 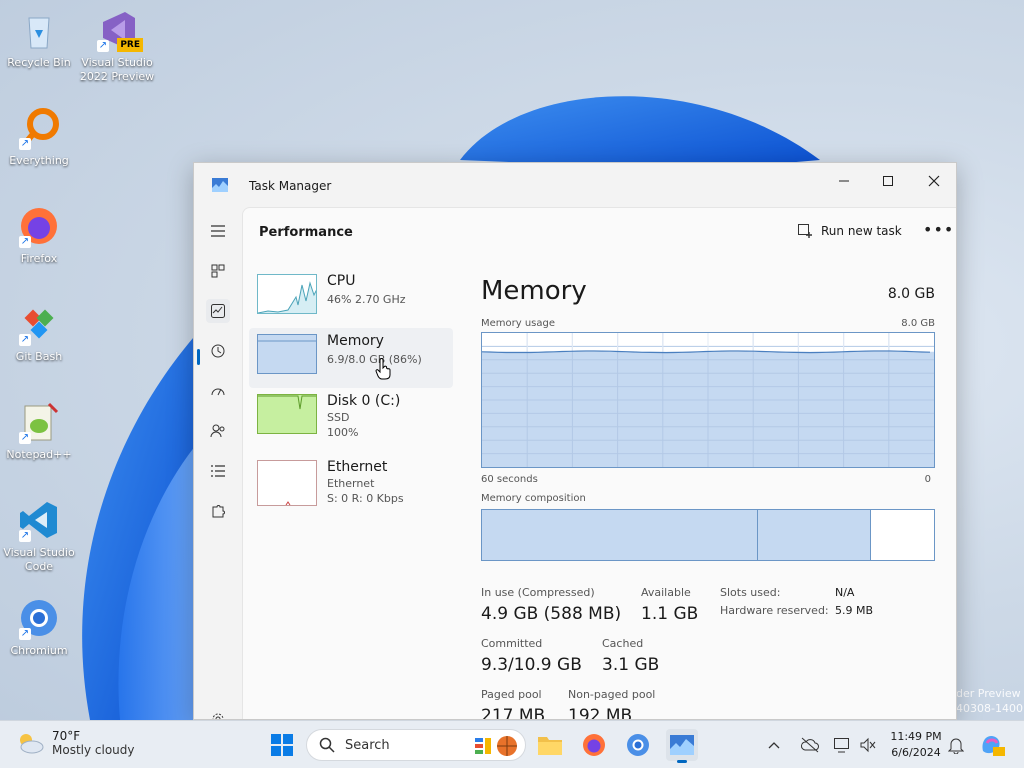 What do you see at coordinates (351, 298) in the screenshot?
I see `resource-item-cpu: CPU 46% 2.70 GHz` at bounding box center [351, 298].